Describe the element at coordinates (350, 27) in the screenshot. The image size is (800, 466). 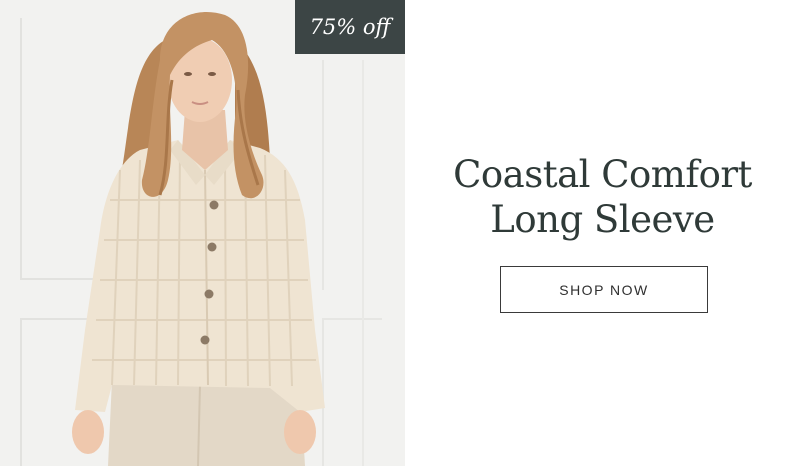
I see `discount-badge: 75% off` at that location.